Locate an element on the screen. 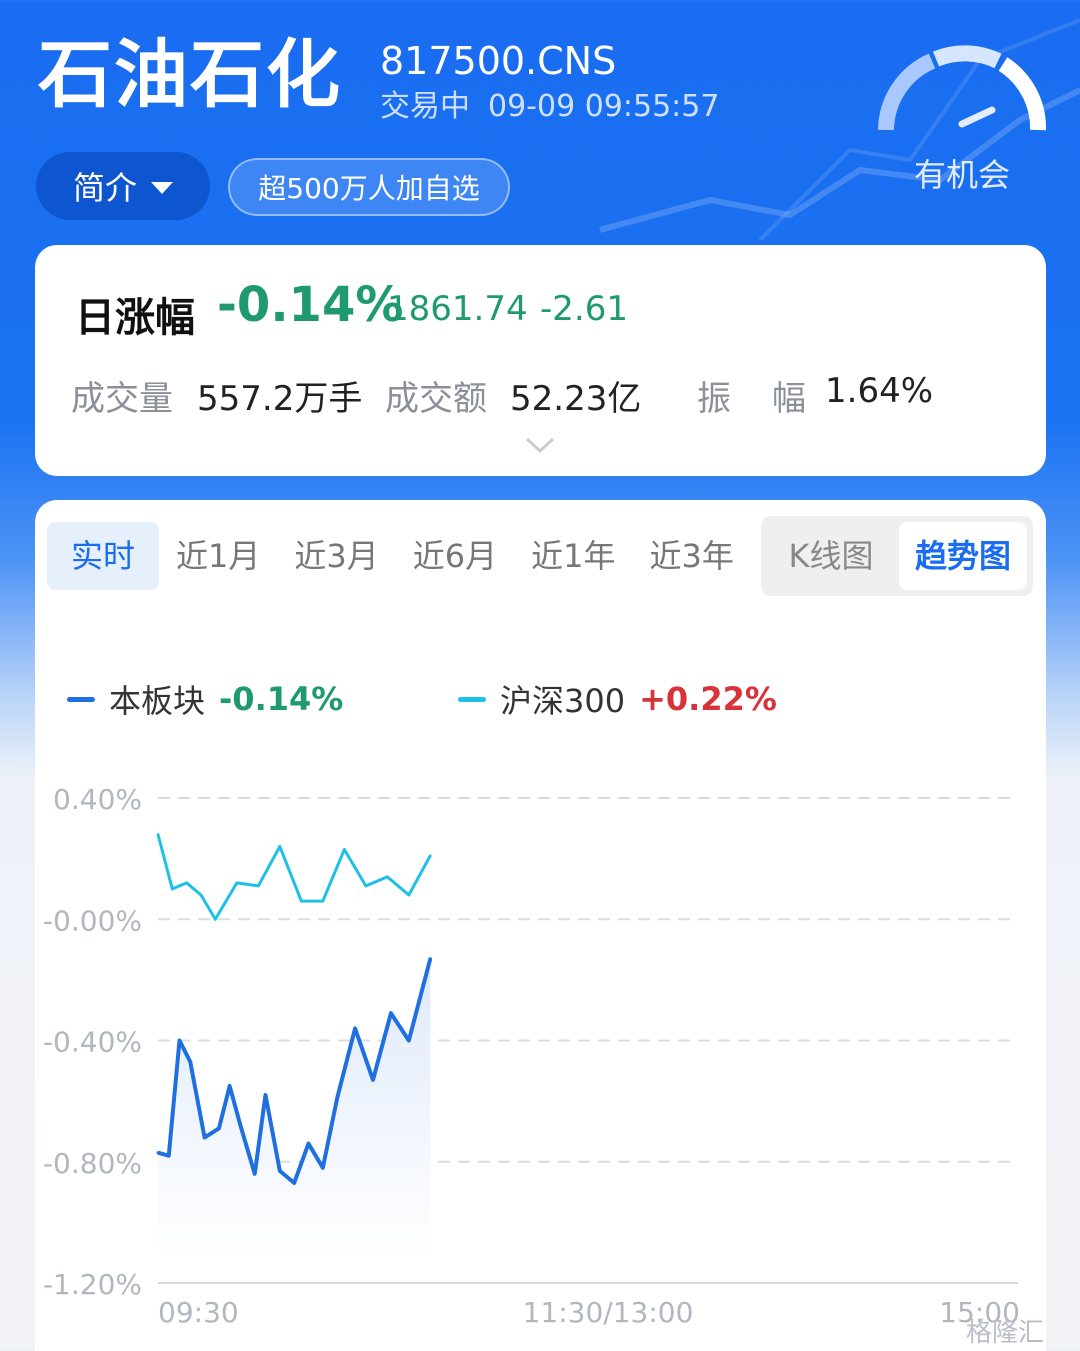 Image resolution: width=1080 pixels, height=1351 pixels. y-tick-label: -0.40% is located at coordinates (92, 1042).